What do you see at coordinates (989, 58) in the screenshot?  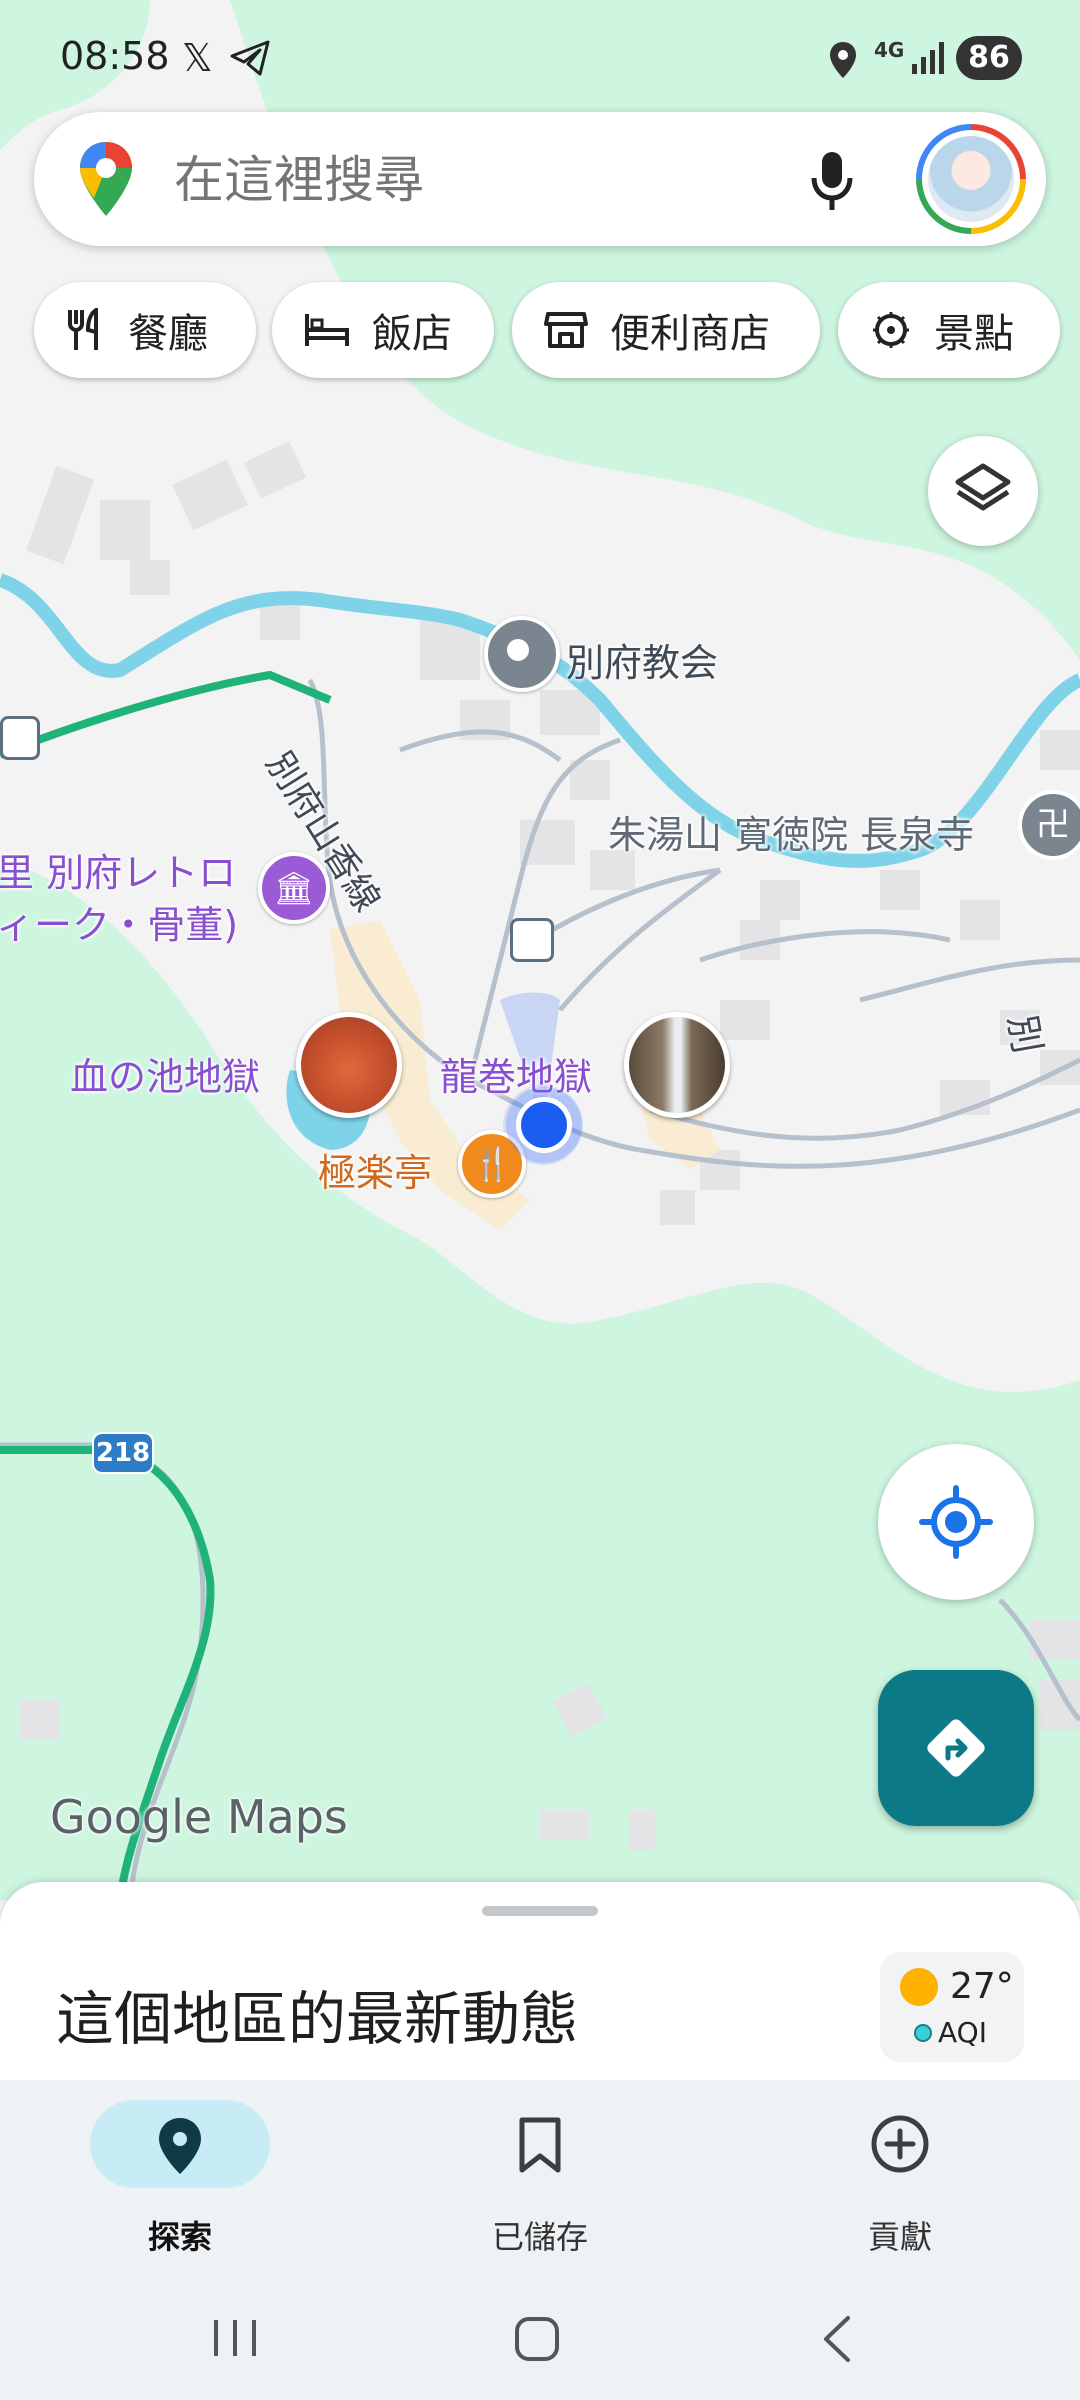 I see `battery-level: 86` at bounding box center [989, 58].